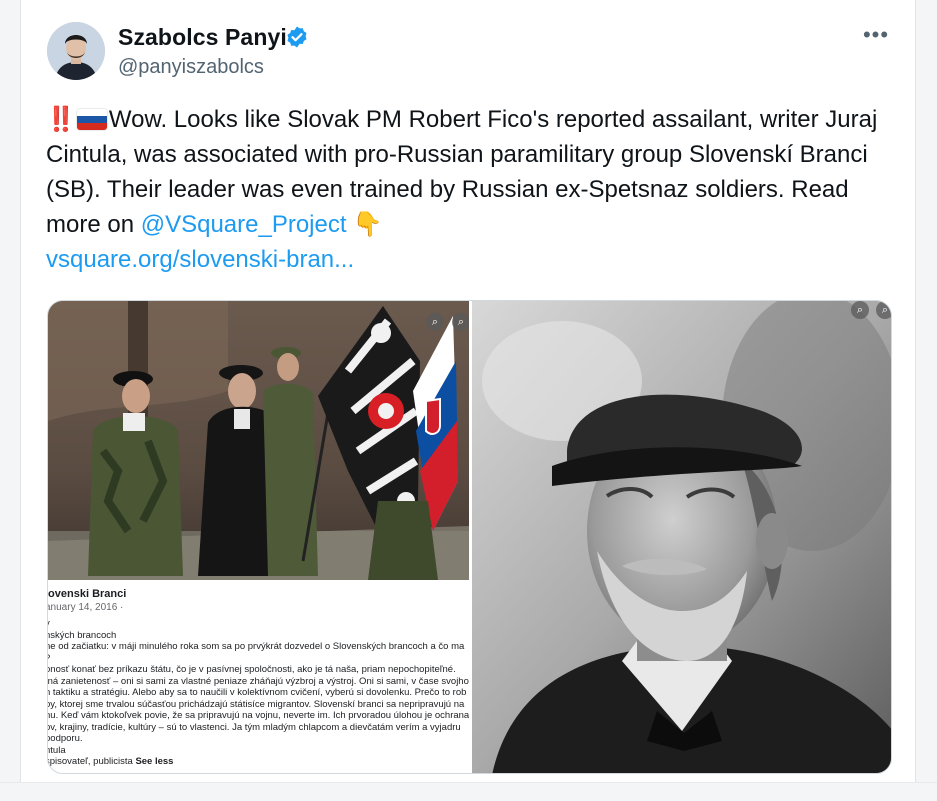 The height and width of the screenshot is (801, 937). I want to click on display-name: Szabolcs Panyi, so click(202, 37).